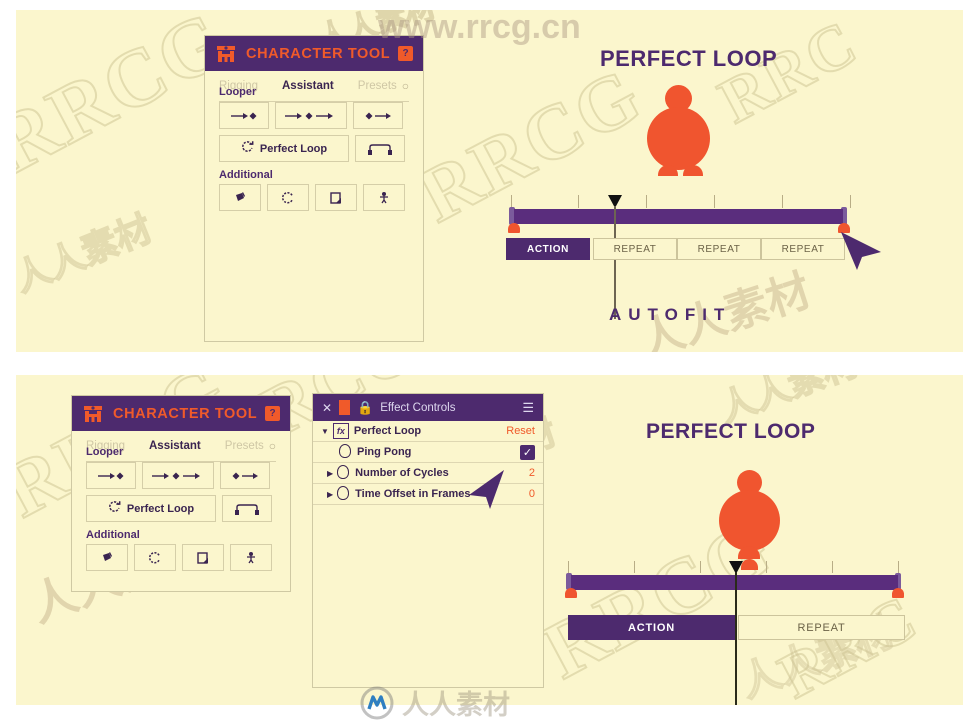  I want to click on watermark-chinese: 人人素材, so click(456, 705).